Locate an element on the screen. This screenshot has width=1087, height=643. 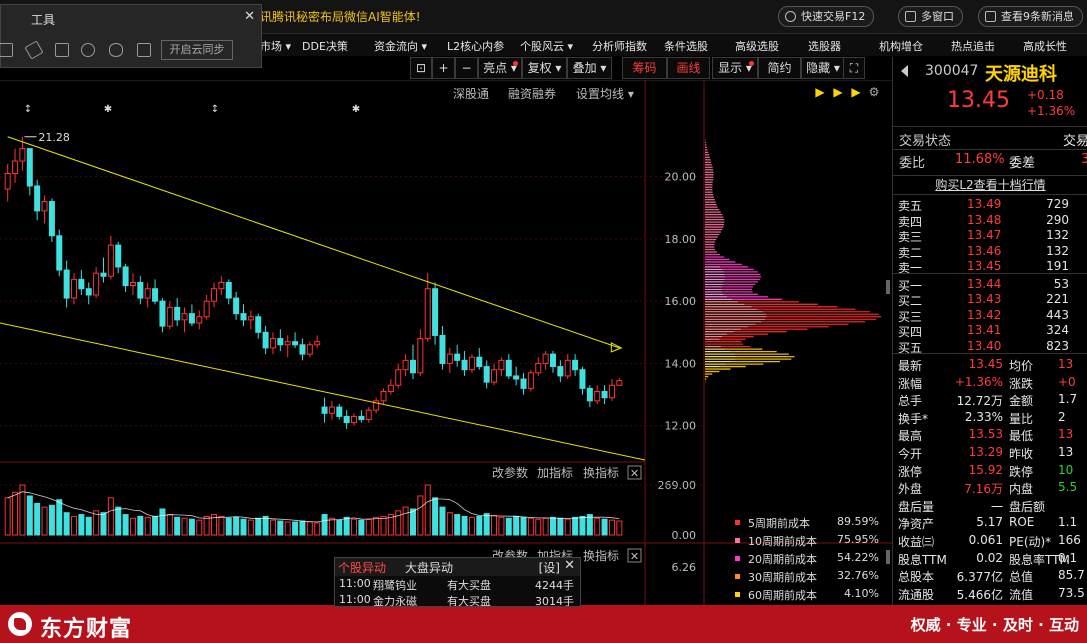
y-tick-label: 14.00 is located at coordinates (681, 363).